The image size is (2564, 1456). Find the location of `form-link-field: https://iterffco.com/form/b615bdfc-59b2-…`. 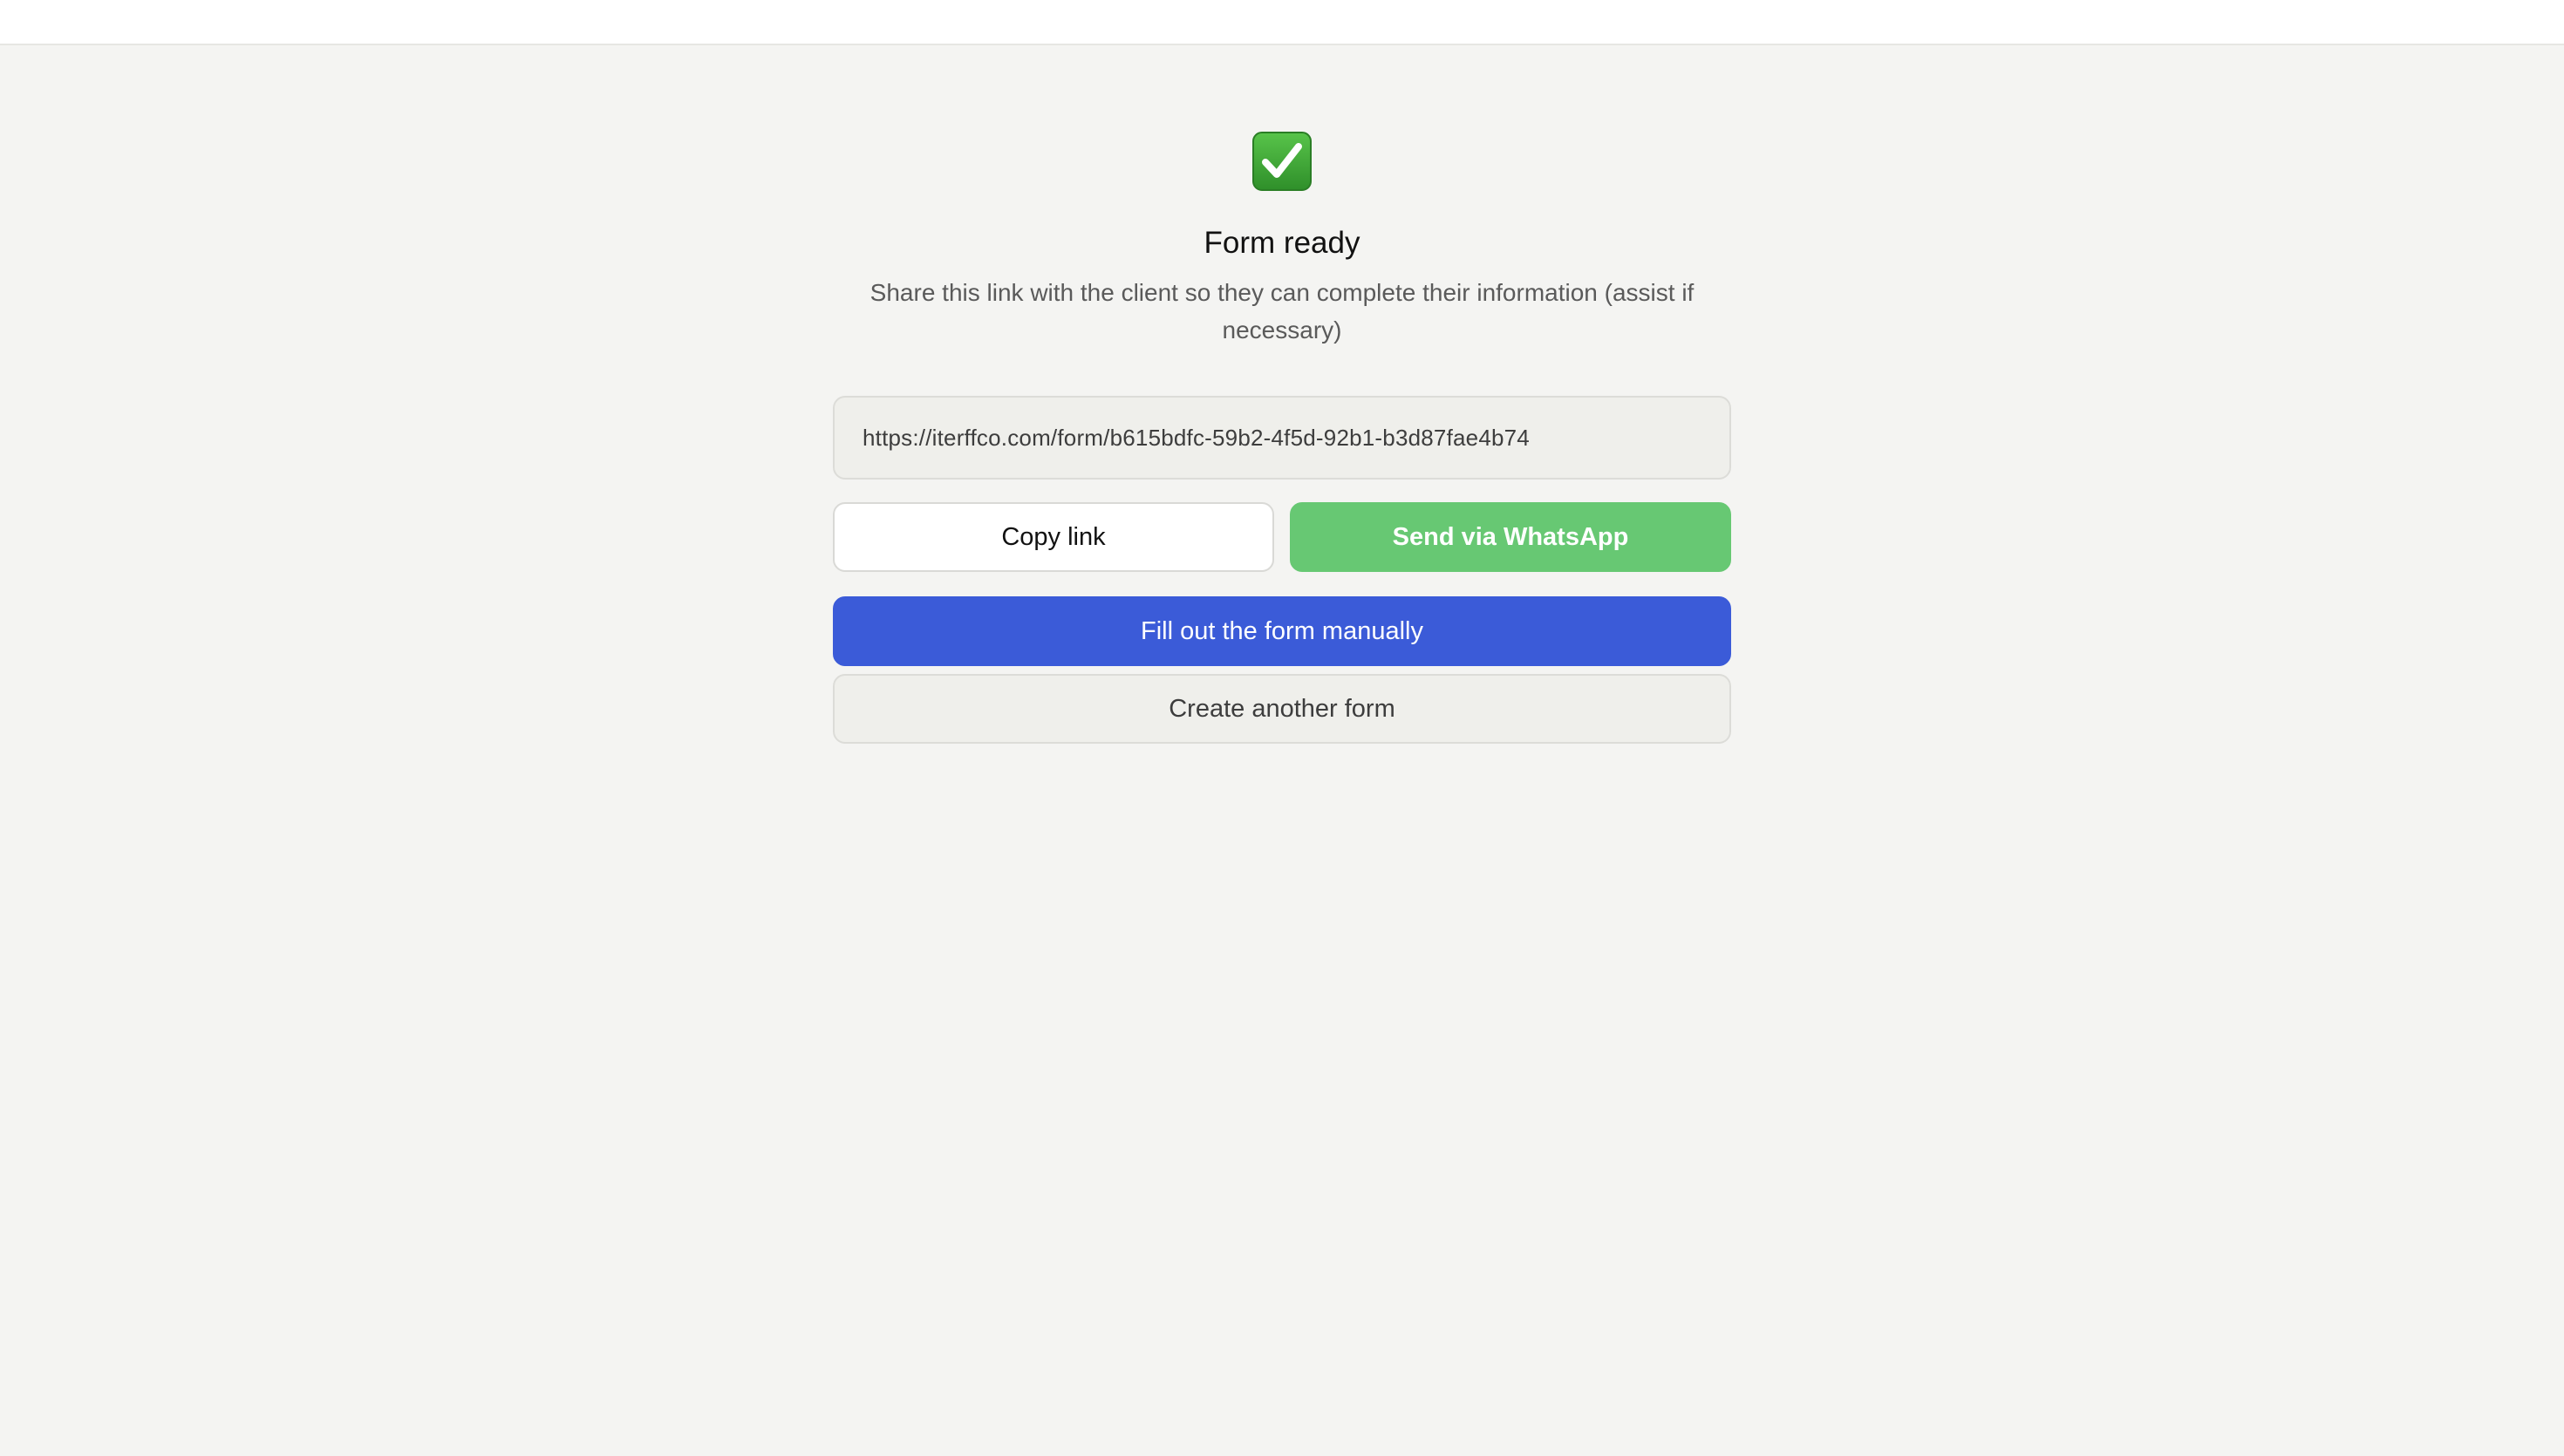

form-link-field: https://iterffco.com/form/b615bdfc-59b2-… is located at coordinates (1282, 438).